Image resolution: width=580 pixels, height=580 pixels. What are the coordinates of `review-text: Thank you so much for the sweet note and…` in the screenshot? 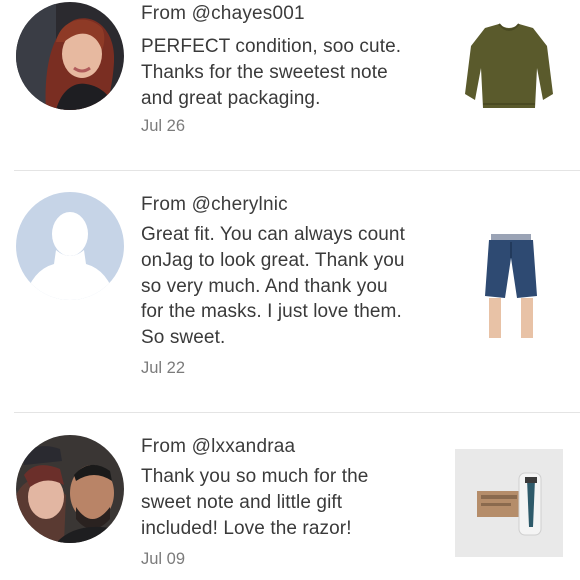 It's located at (255, 502).